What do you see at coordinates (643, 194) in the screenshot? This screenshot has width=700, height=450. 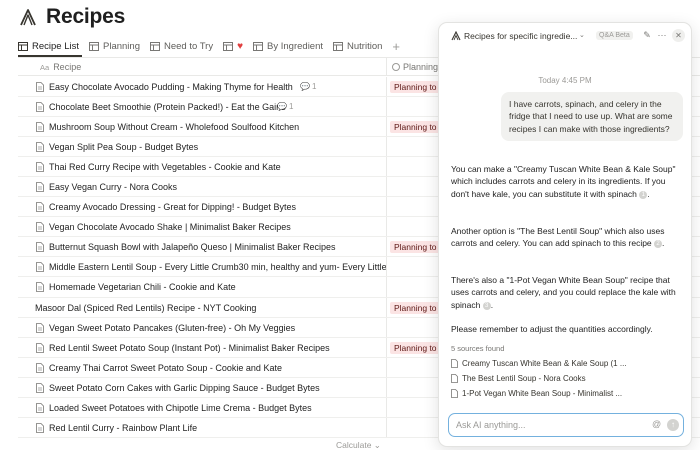 I see `citation-badge: 1` at bounding box center [643, 194].